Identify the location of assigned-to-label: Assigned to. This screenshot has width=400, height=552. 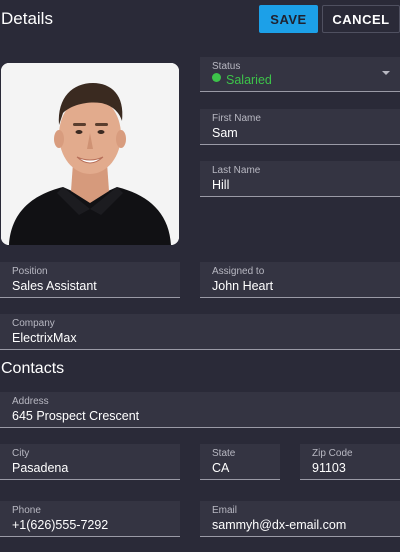
(238, 271).